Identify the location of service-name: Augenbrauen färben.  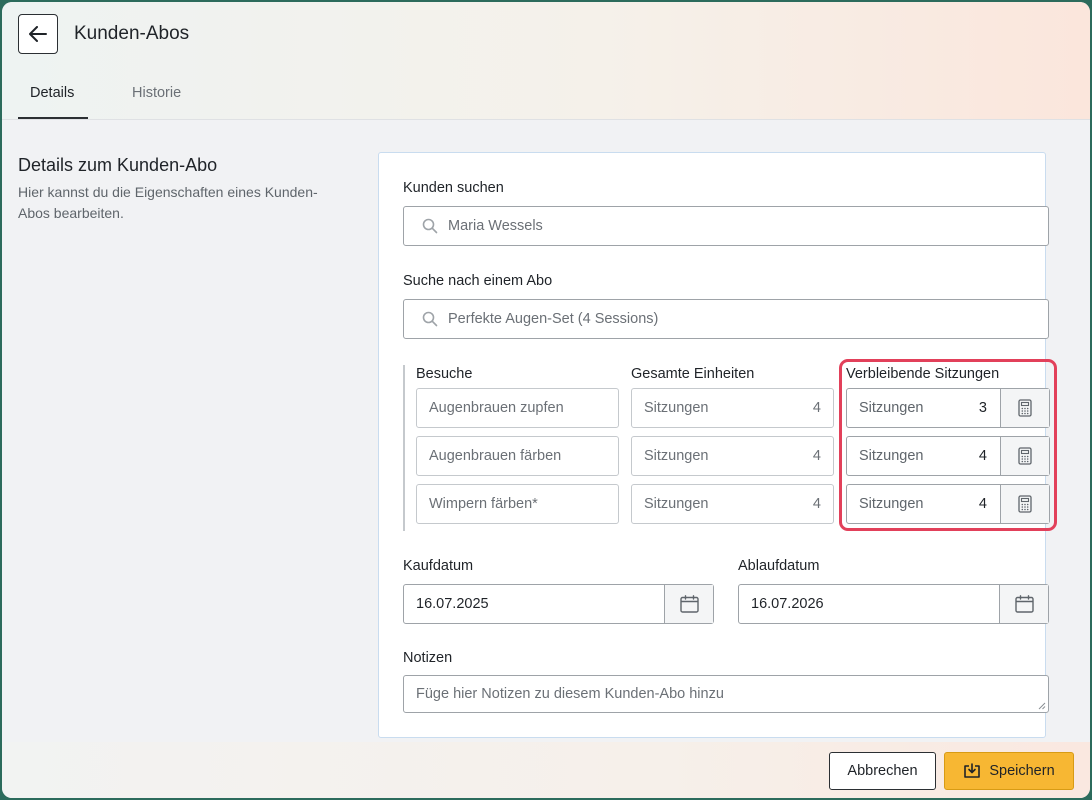
(495, 456).